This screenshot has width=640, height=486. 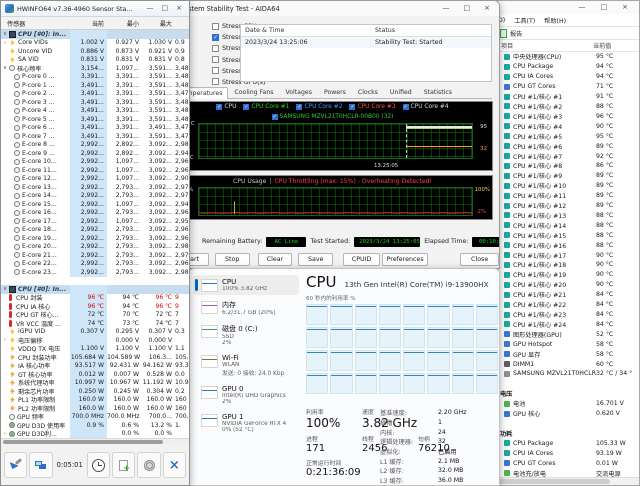 What do you see at coordinates (246, 365) in the screenshot?
I see `sidebar-item-wi-fi: Wi-Fi WLAN 发送: 0 接收: 24.0 Kbp` at bounding box center [246, 365].